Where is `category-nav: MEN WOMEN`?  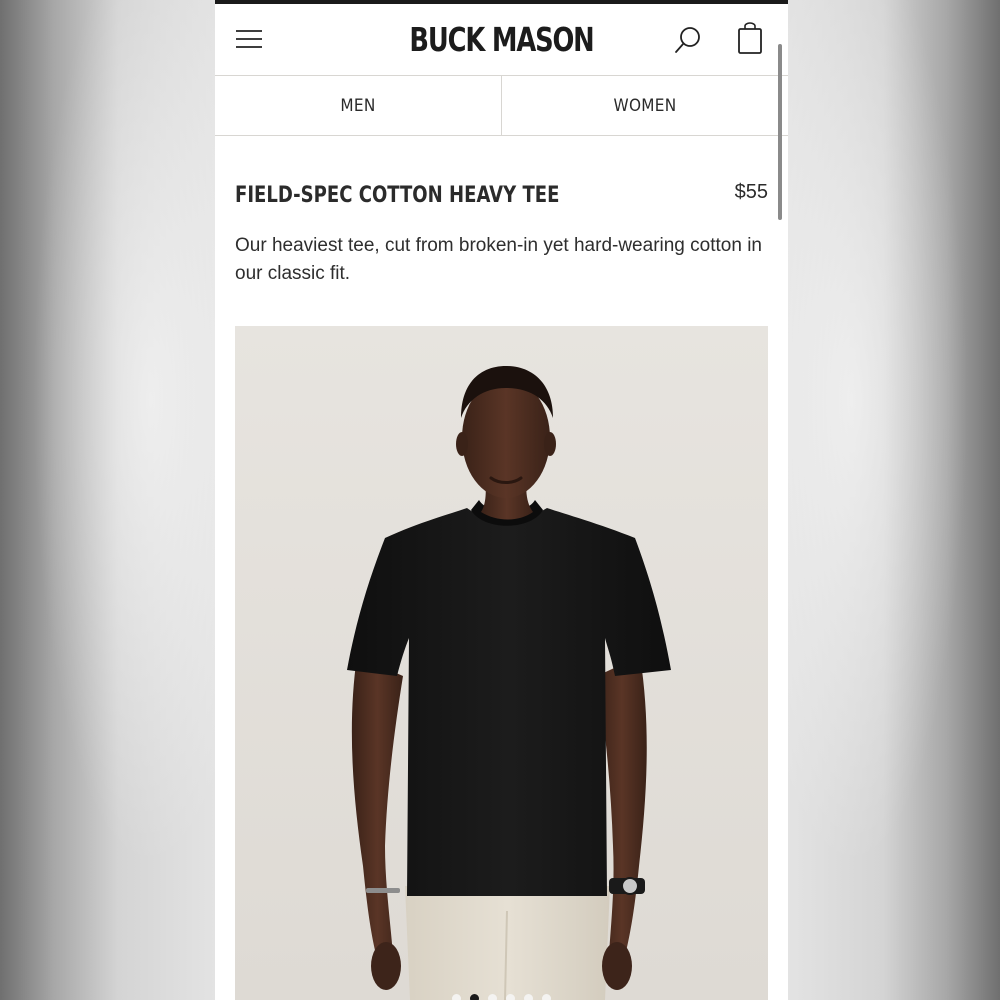 category-nav: MEN WOMEN is located at coordinates (501, 106).